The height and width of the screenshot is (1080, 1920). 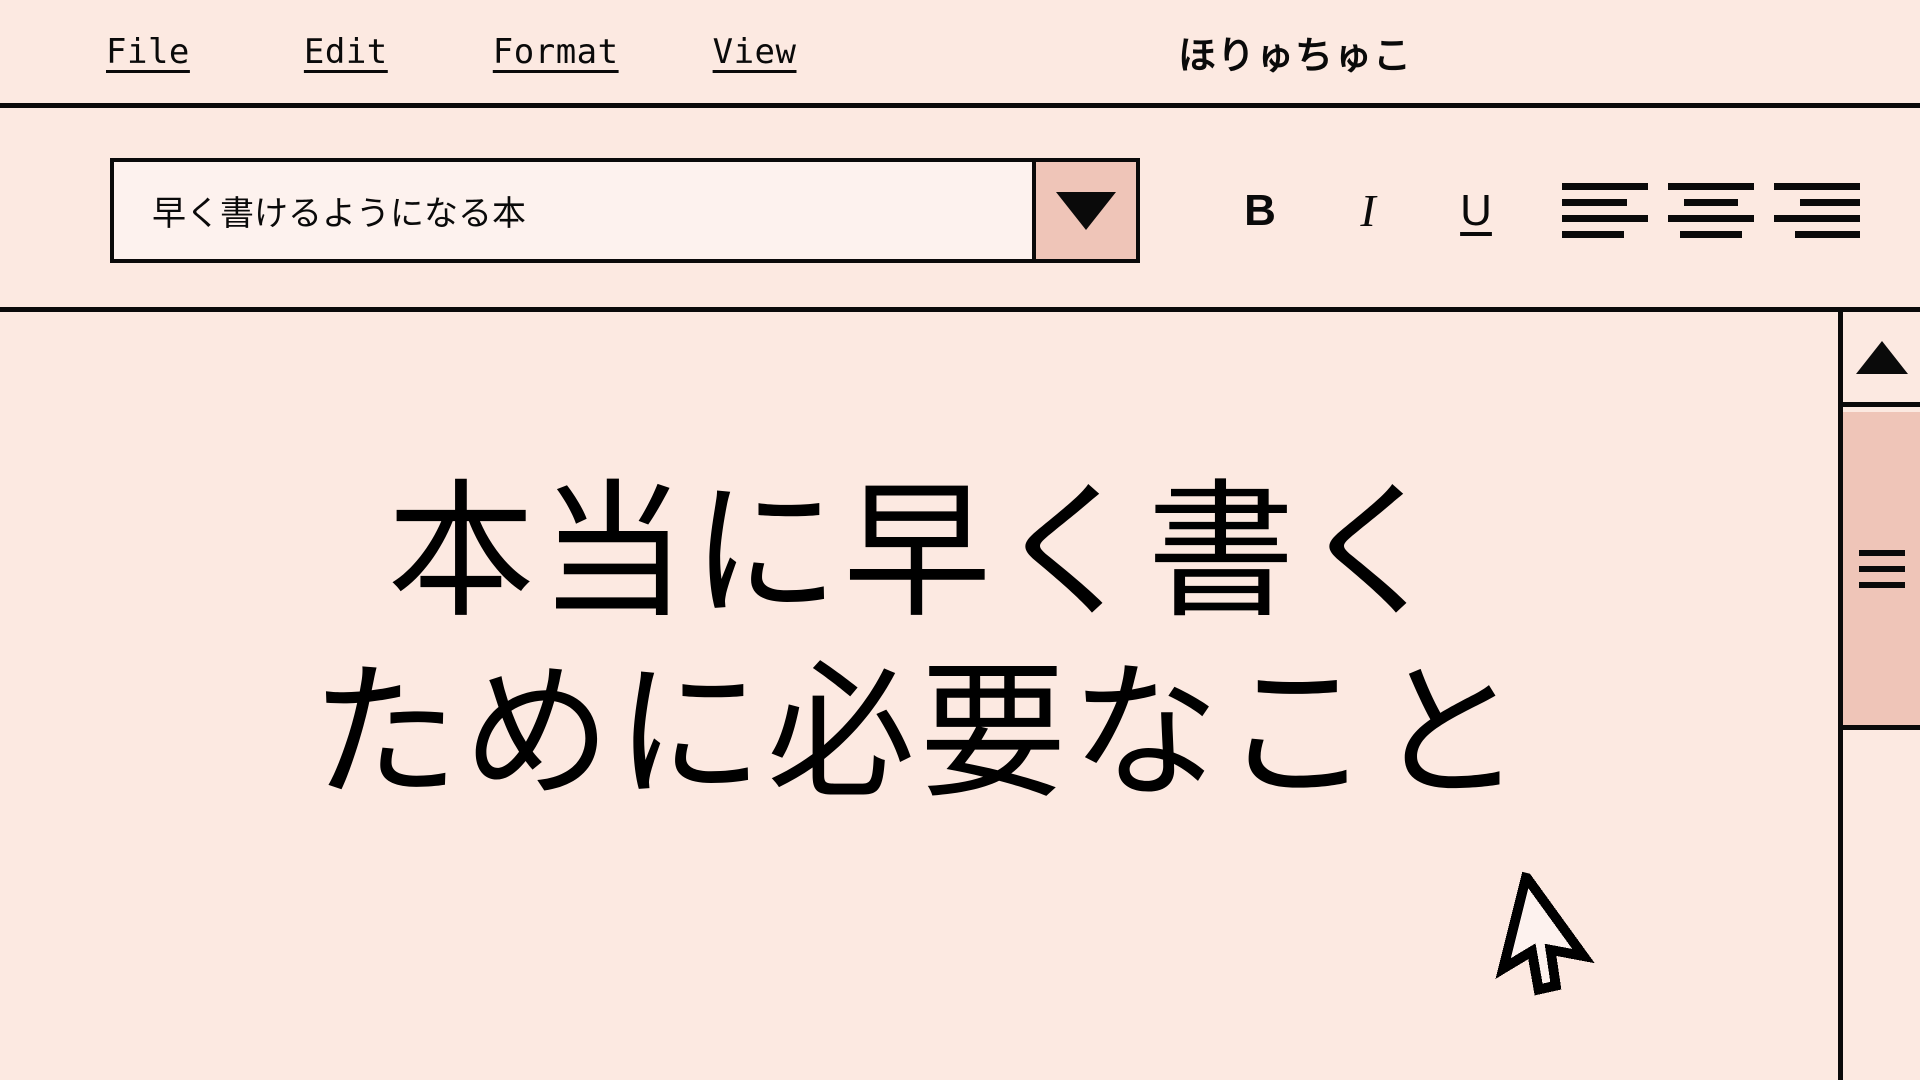 I want to click on scrollbar-track, so click(x=1881, y=907).